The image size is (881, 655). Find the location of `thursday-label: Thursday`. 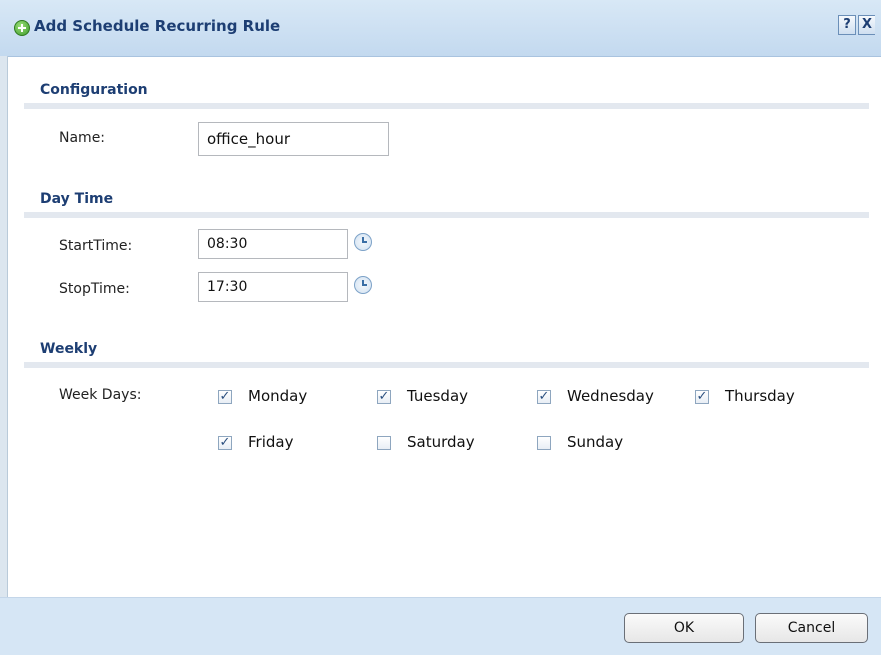

thursday-label: Thursday is located at coordinates (760, 396).